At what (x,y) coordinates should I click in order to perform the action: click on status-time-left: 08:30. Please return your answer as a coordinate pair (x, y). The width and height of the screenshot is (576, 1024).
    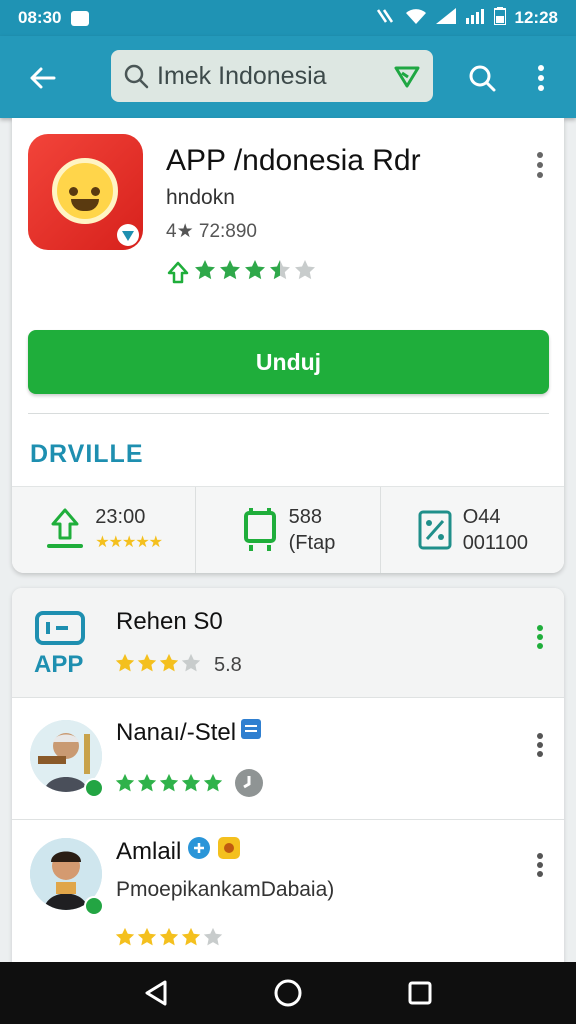
    Looking at the image, I should click on (40, 17).